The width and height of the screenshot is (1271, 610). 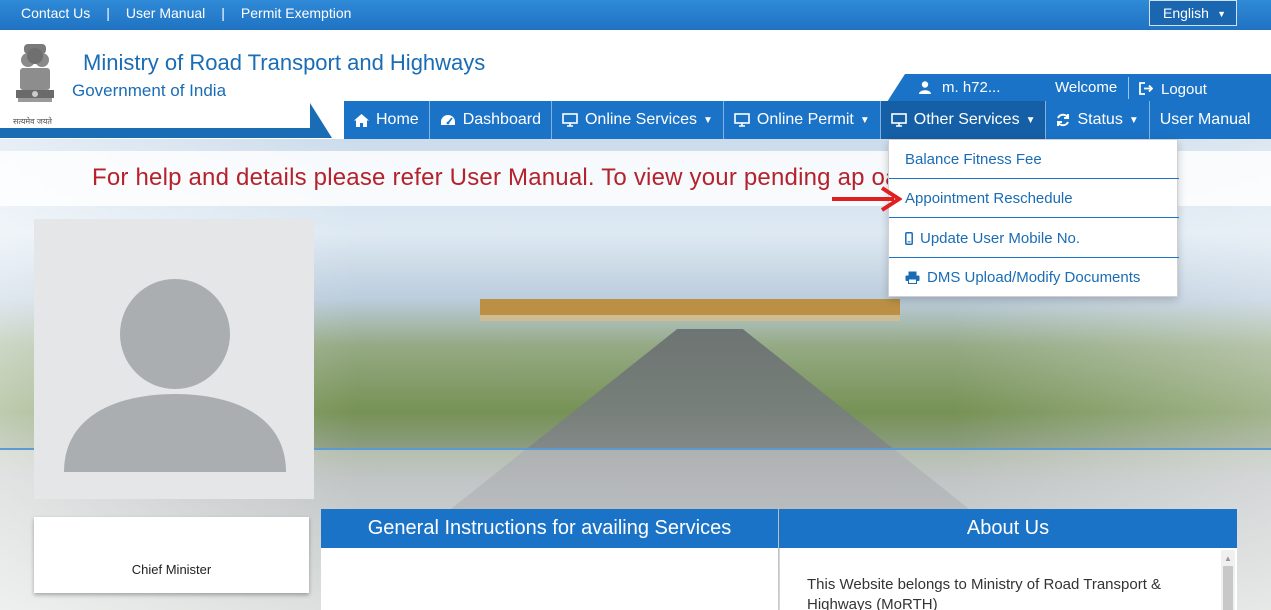 What do you see at coordinates (1228, 558) in the screenshot?
I see `scroll-up-icon: ▲` at bounding box center [1228, 558].